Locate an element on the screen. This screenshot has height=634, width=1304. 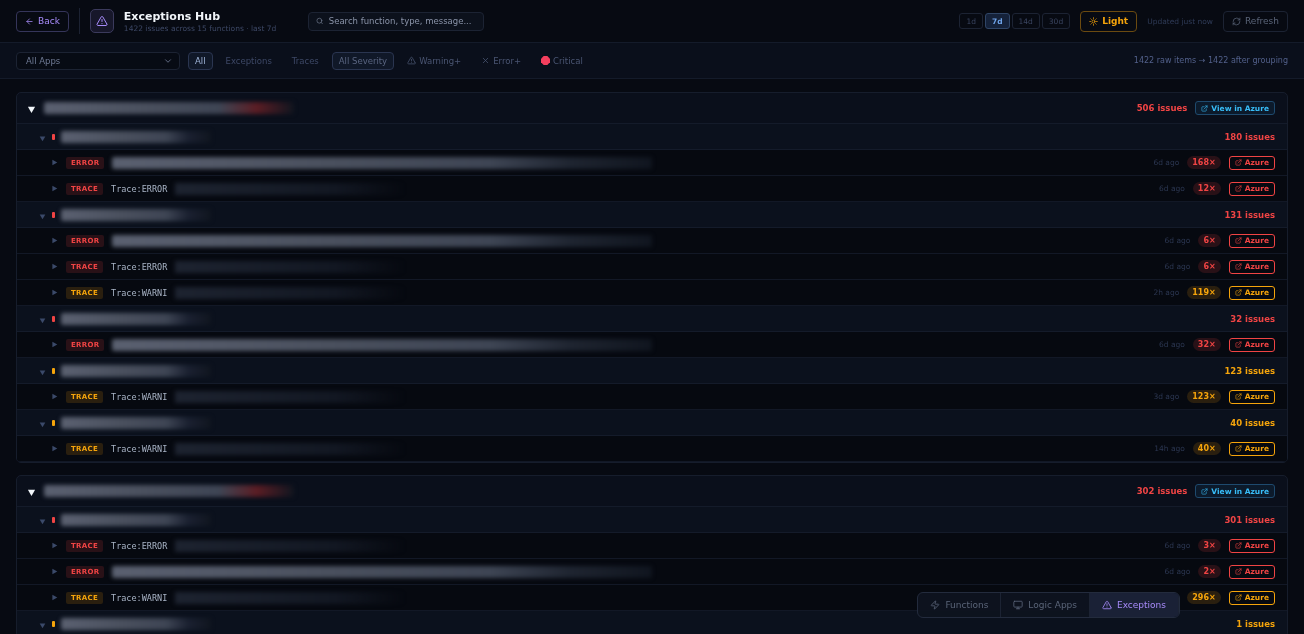
refresh-icon is located at coordinates (1236, 21).